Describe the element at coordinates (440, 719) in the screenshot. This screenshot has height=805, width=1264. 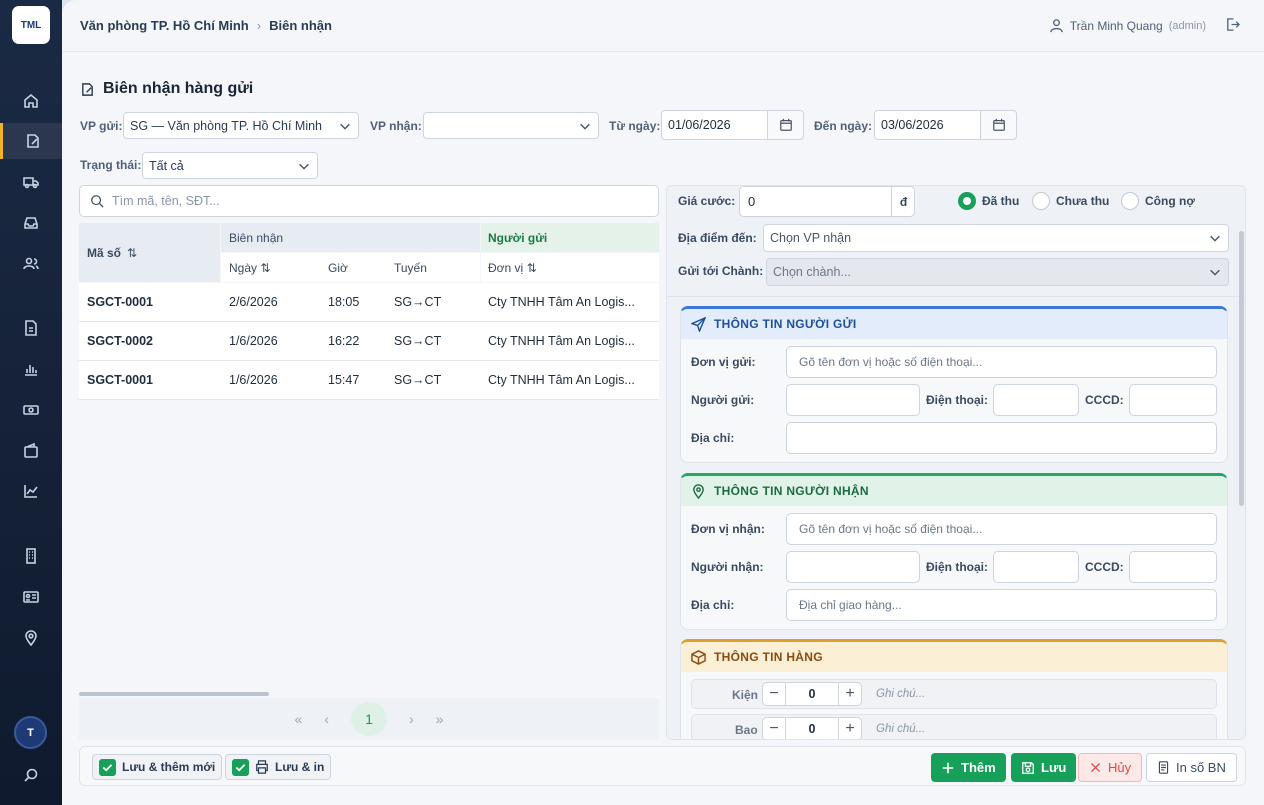
I see `last-page-button: »` at that location.